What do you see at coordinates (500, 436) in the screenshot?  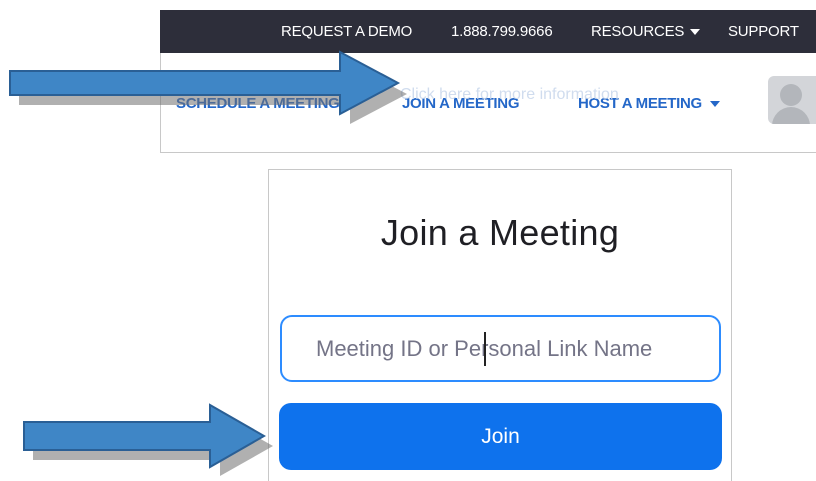 I see `join-button: Join` at bounding box center [500, 436].